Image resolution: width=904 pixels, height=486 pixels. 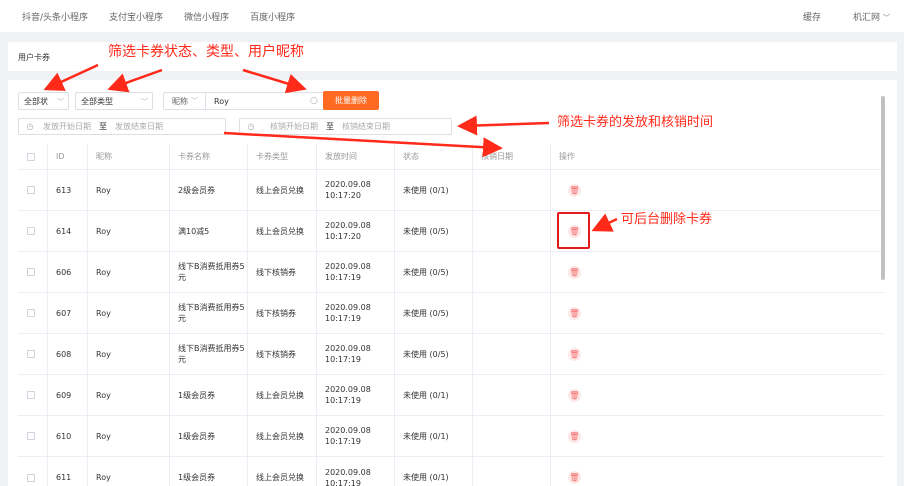 I want to click on select-all-checkbox, so click(x=31, y=156).